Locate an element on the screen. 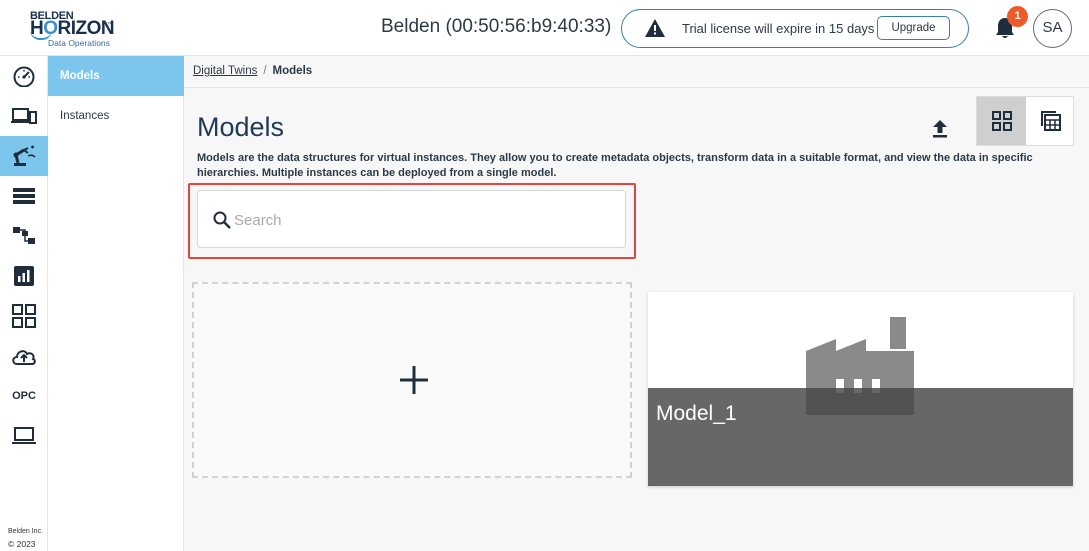 The width and height of the screenshot is (1089, 551). cloud-upload-icon is located at coordinates (24, 357).